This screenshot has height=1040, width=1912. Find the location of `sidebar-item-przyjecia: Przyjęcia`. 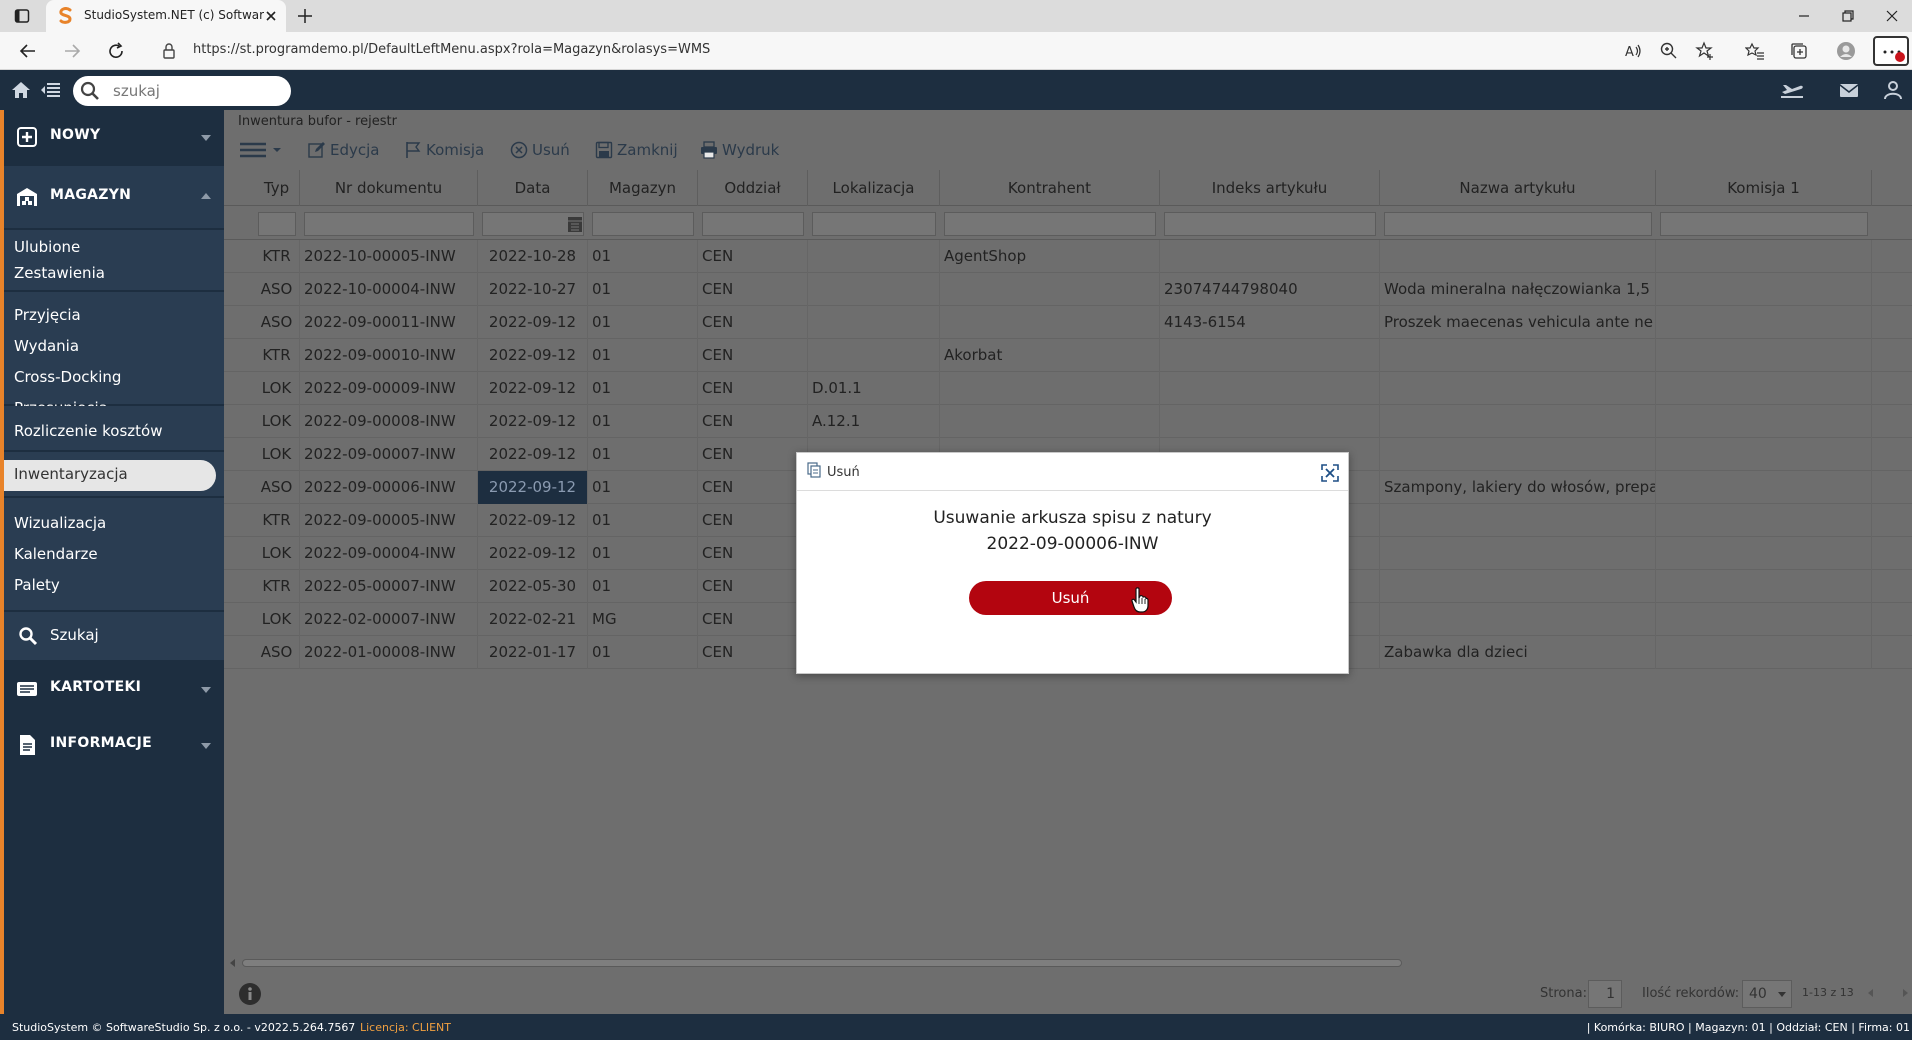

sidebar-item-przyjecia: Przyjęcia is located at coordinates (47, 315).